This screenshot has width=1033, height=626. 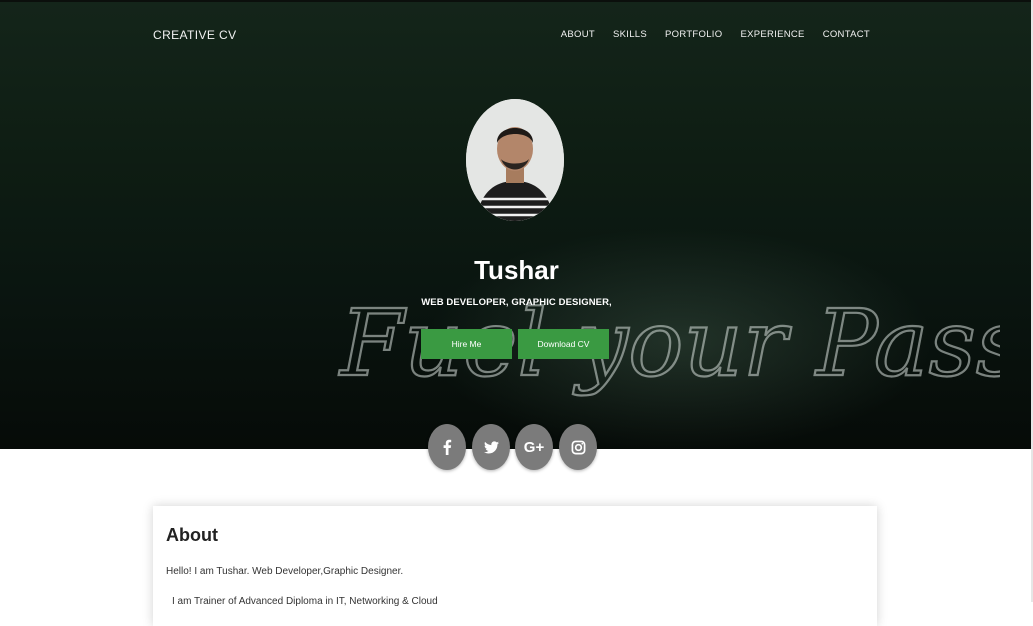 What do you see at coordinates (192, 535) in the screenshot?
I see `about-title: About` at bounding box center [192, 535].